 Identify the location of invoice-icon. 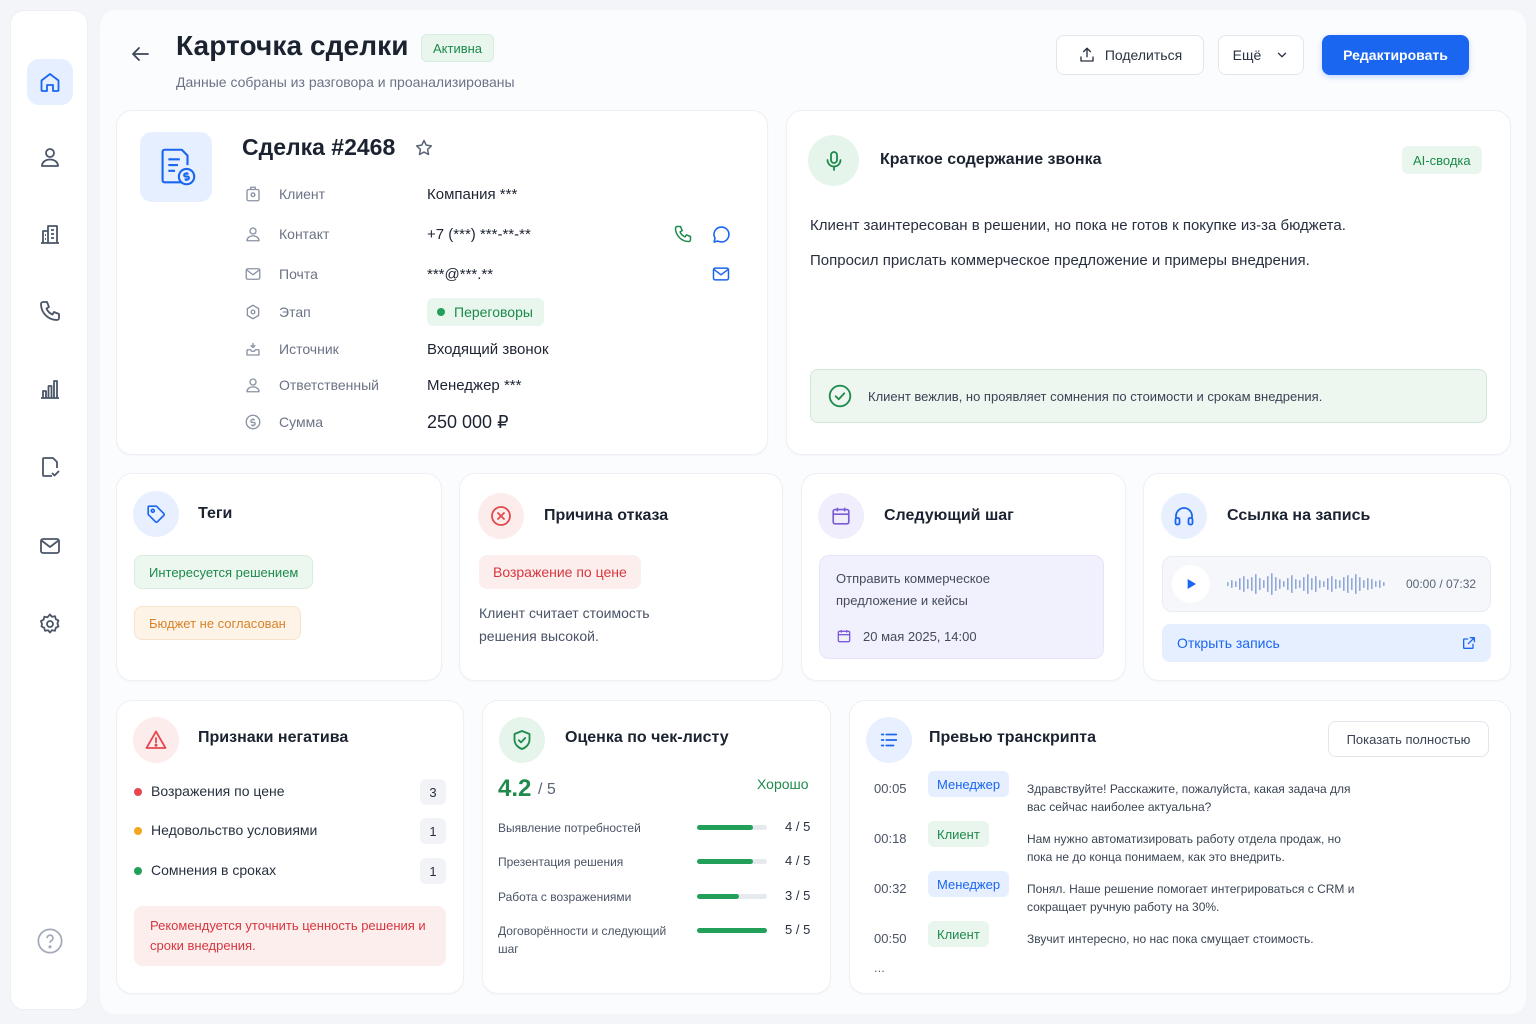
(178, 167).